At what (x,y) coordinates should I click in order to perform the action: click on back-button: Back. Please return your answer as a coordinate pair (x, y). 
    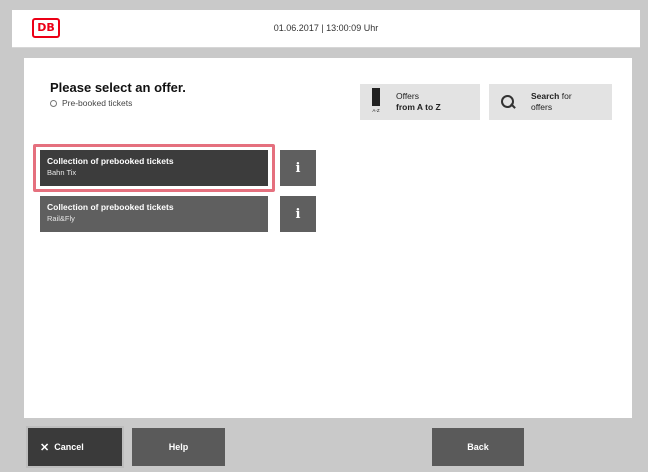
    Looking at the image, I should click on (478, 447).